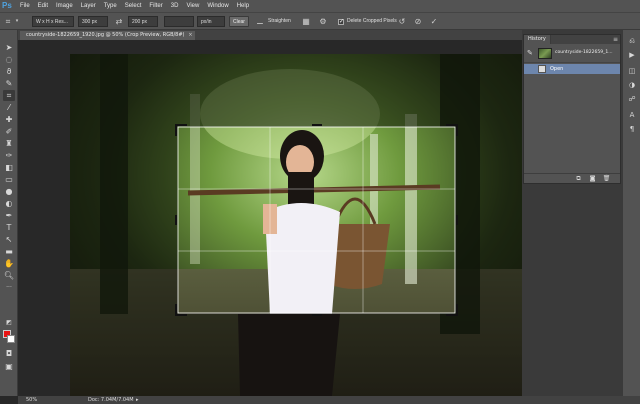 The height and width of the screenshot is (404, 640). Describe the element at coordinates (190, 35) in the screenshot. I see `close-icon: ×` at that location.